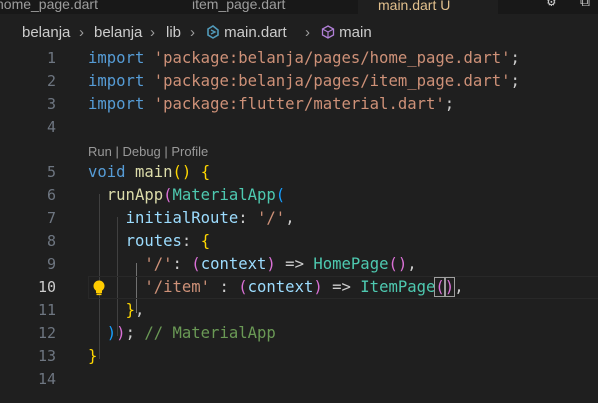  What do you see at coordinates (51, 104) in the screenshot?
I see `line-number: 3` at bounding box center [51, 104].